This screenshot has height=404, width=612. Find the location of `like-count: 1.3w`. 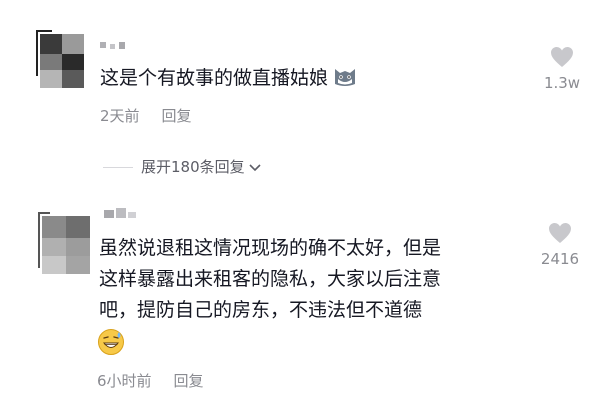

like-count: 1.3w is located at coordinates (562, 83).